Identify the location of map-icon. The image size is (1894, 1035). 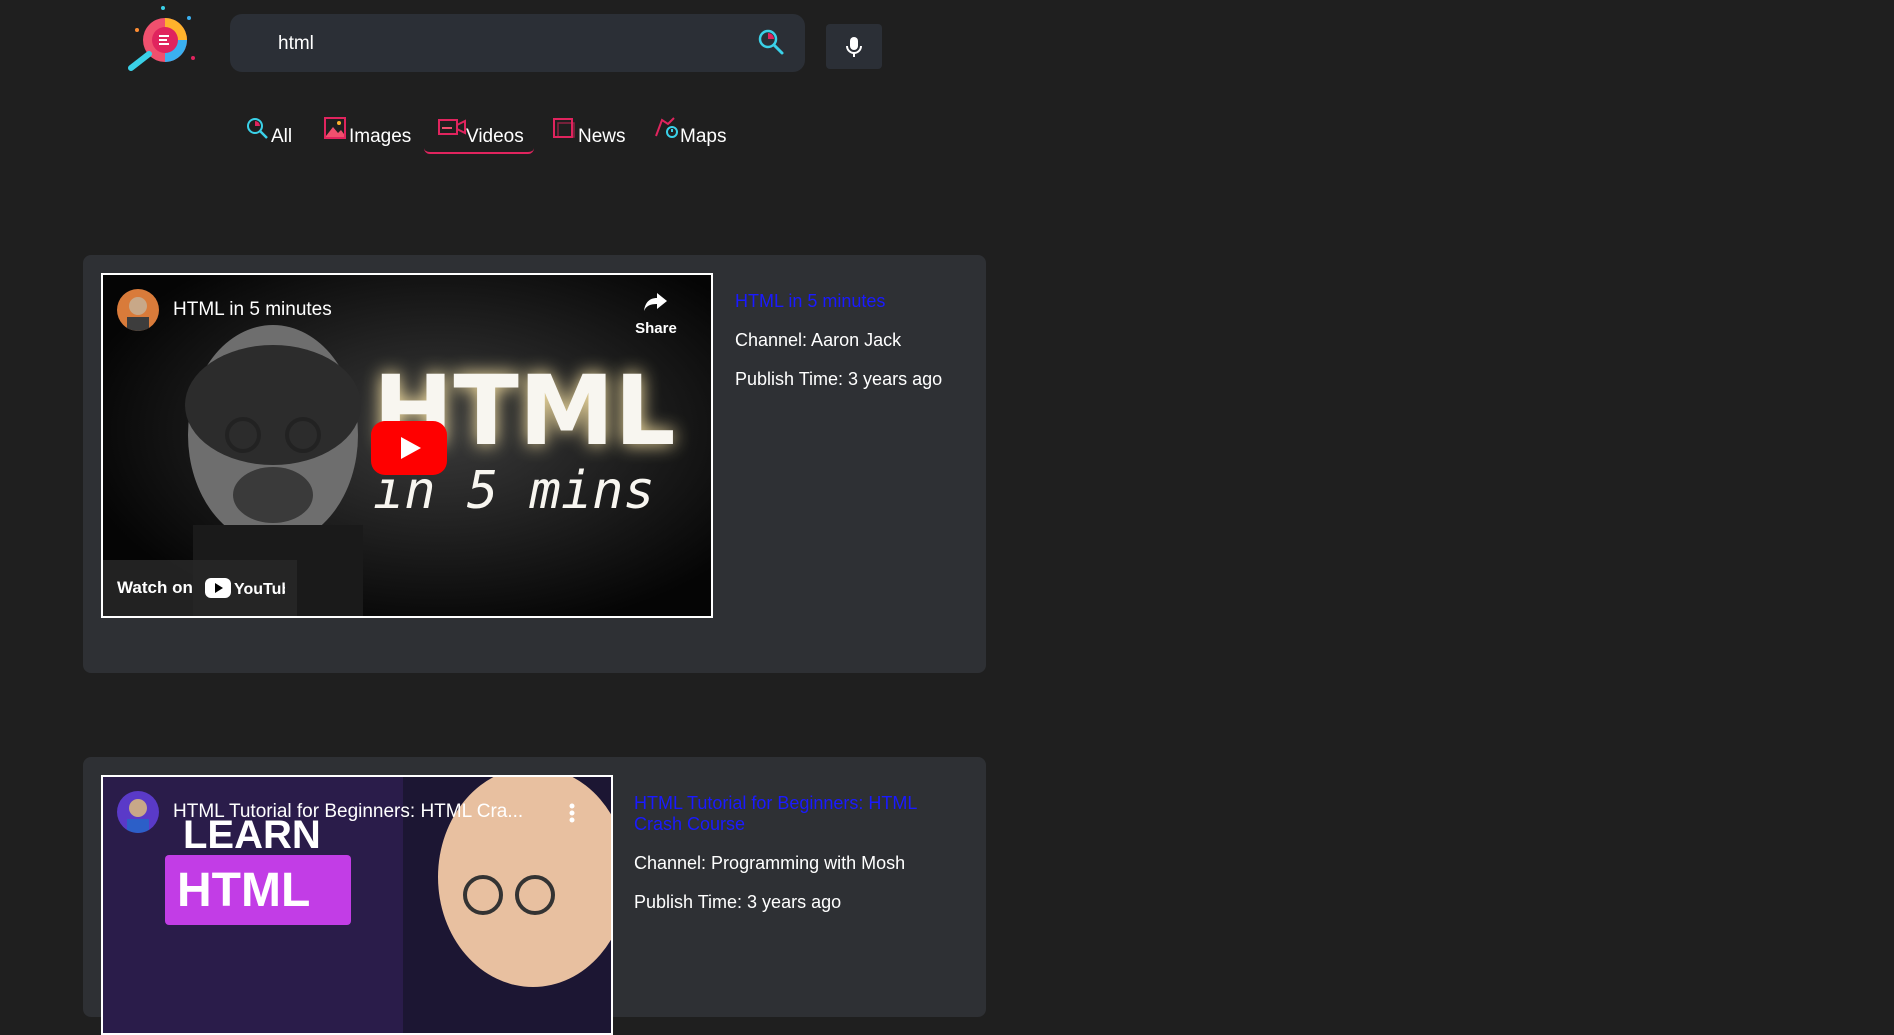
(666, 127).